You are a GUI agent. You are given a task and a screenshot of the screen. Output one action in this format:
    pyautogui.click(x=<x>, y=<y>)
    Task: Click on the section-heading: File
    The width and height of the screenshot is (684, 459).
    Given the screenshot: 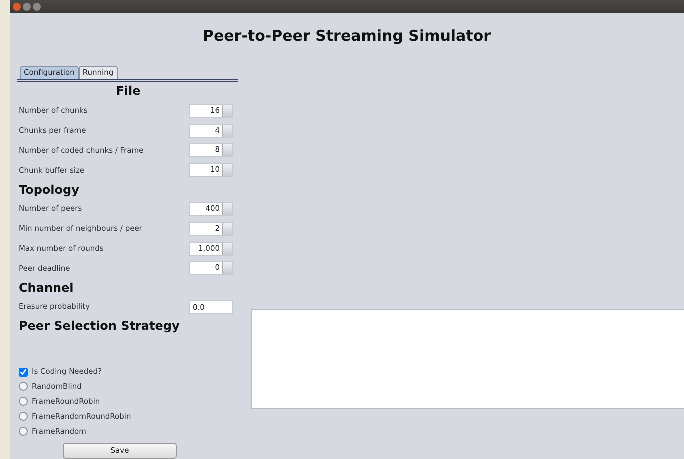 What is the action you would take?
    pyautogui.click(x=128, y=91)
    